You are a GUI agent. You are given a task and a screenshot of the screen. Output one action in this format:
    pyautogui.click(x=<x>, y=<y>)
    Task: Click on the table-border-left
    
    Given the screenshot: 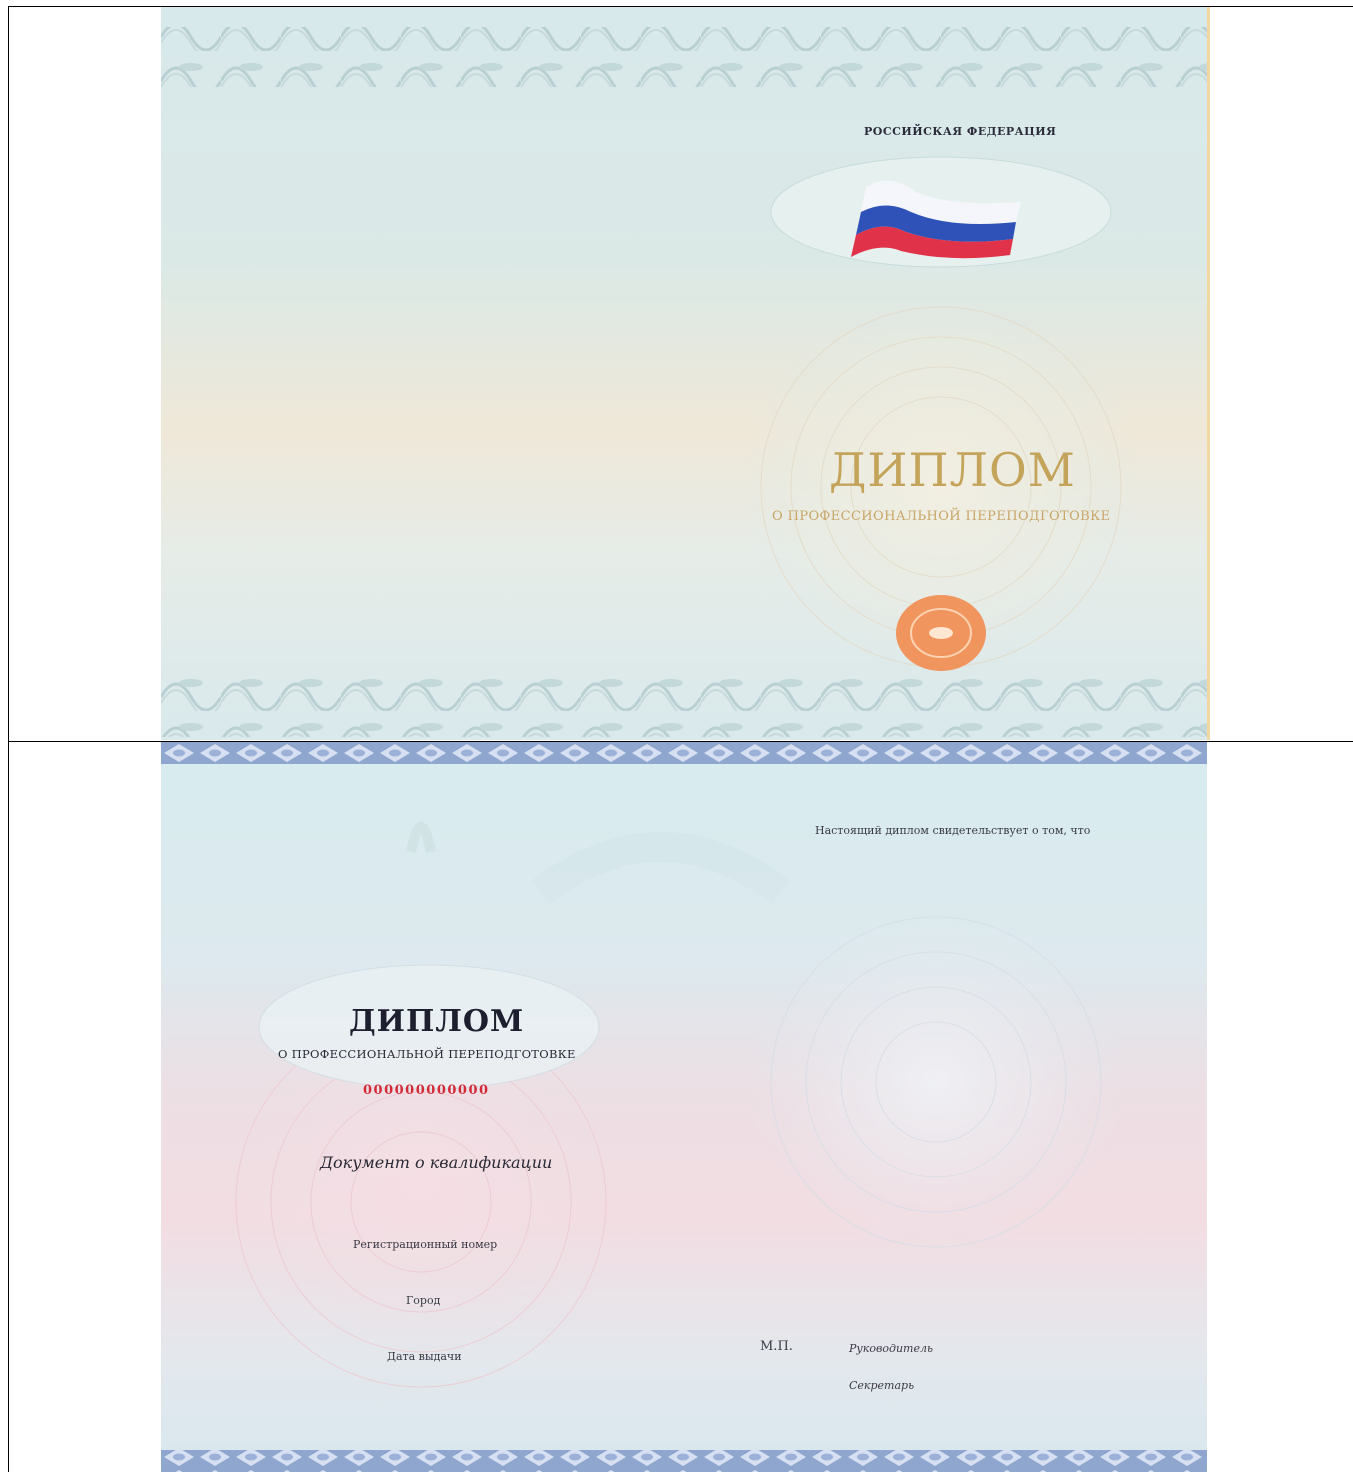 What is the action you would take?
    pyautogui.click(x=8, y=739)
    